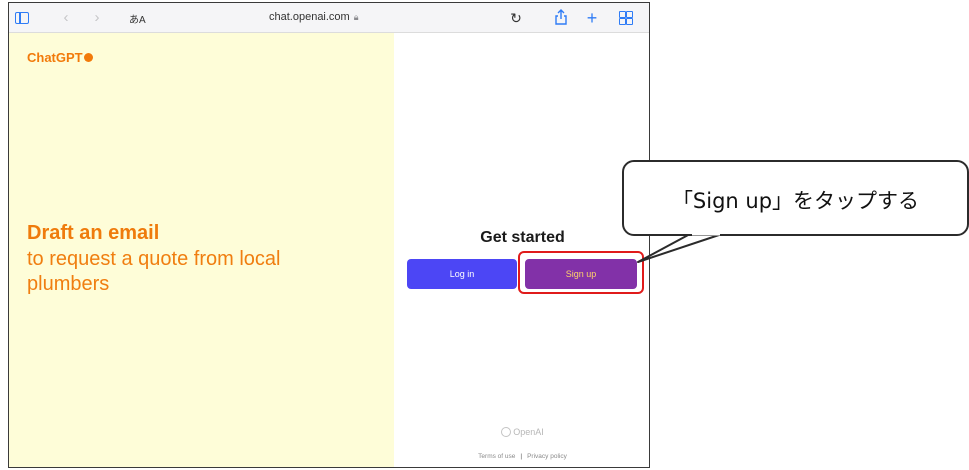 This screenshot has width=969, height=470. I want to click on forward-icon: ›, so click(97, 18).